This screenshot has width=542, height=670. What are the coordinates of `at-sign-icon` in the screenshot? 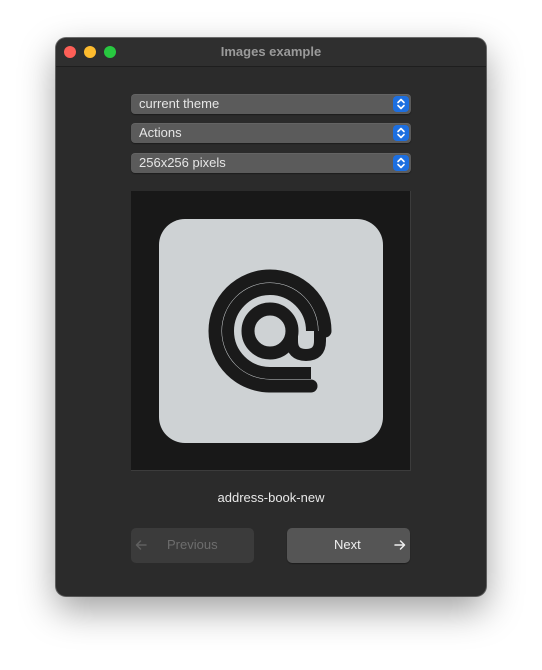 It's located at (271, 331).